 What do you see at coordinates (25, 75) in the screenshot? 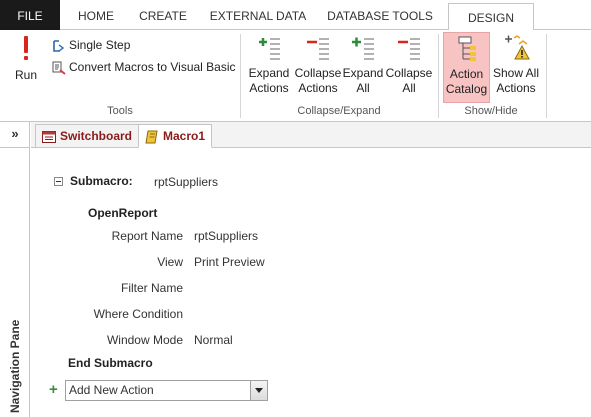
I see `run-label: Run` at bounding box center [25, 75].